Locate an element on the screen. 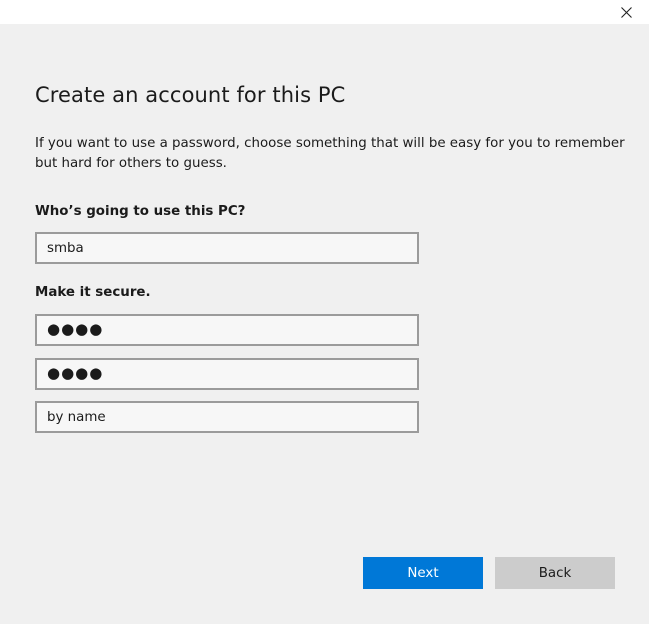  password-value: ●●●● is located at coordinates (75, 329).